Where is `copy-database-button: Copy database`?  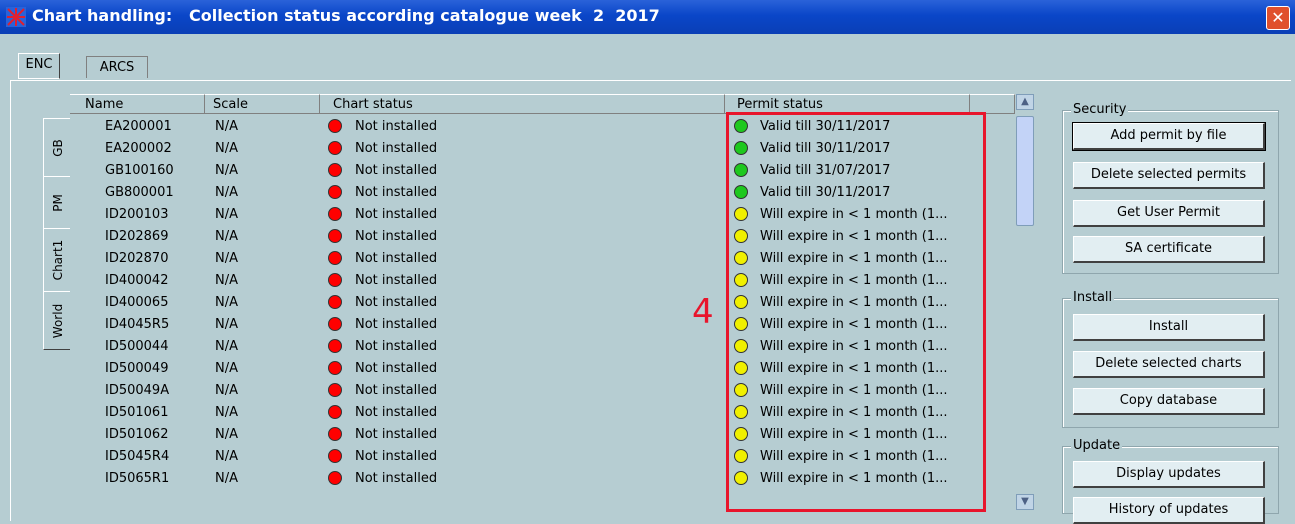 copy-database-button: Copy database is located at coordinates (1169, 401).